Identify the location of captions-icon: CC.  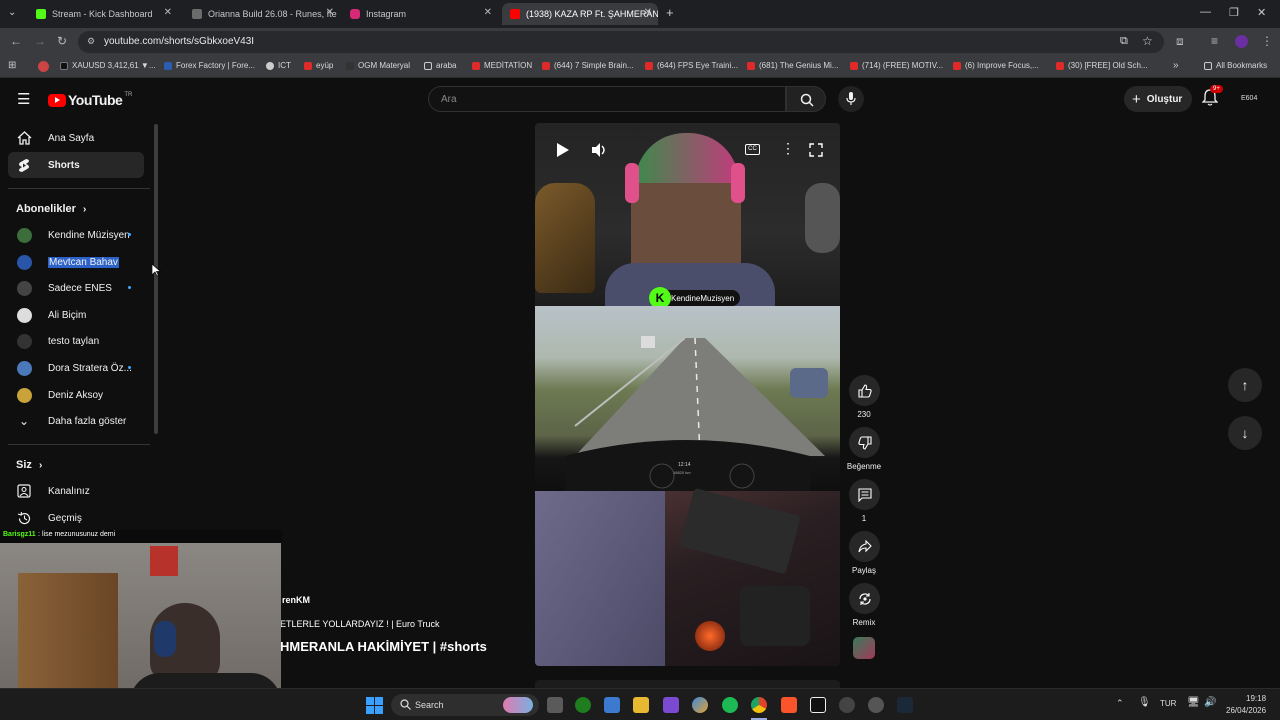
(752, 149).